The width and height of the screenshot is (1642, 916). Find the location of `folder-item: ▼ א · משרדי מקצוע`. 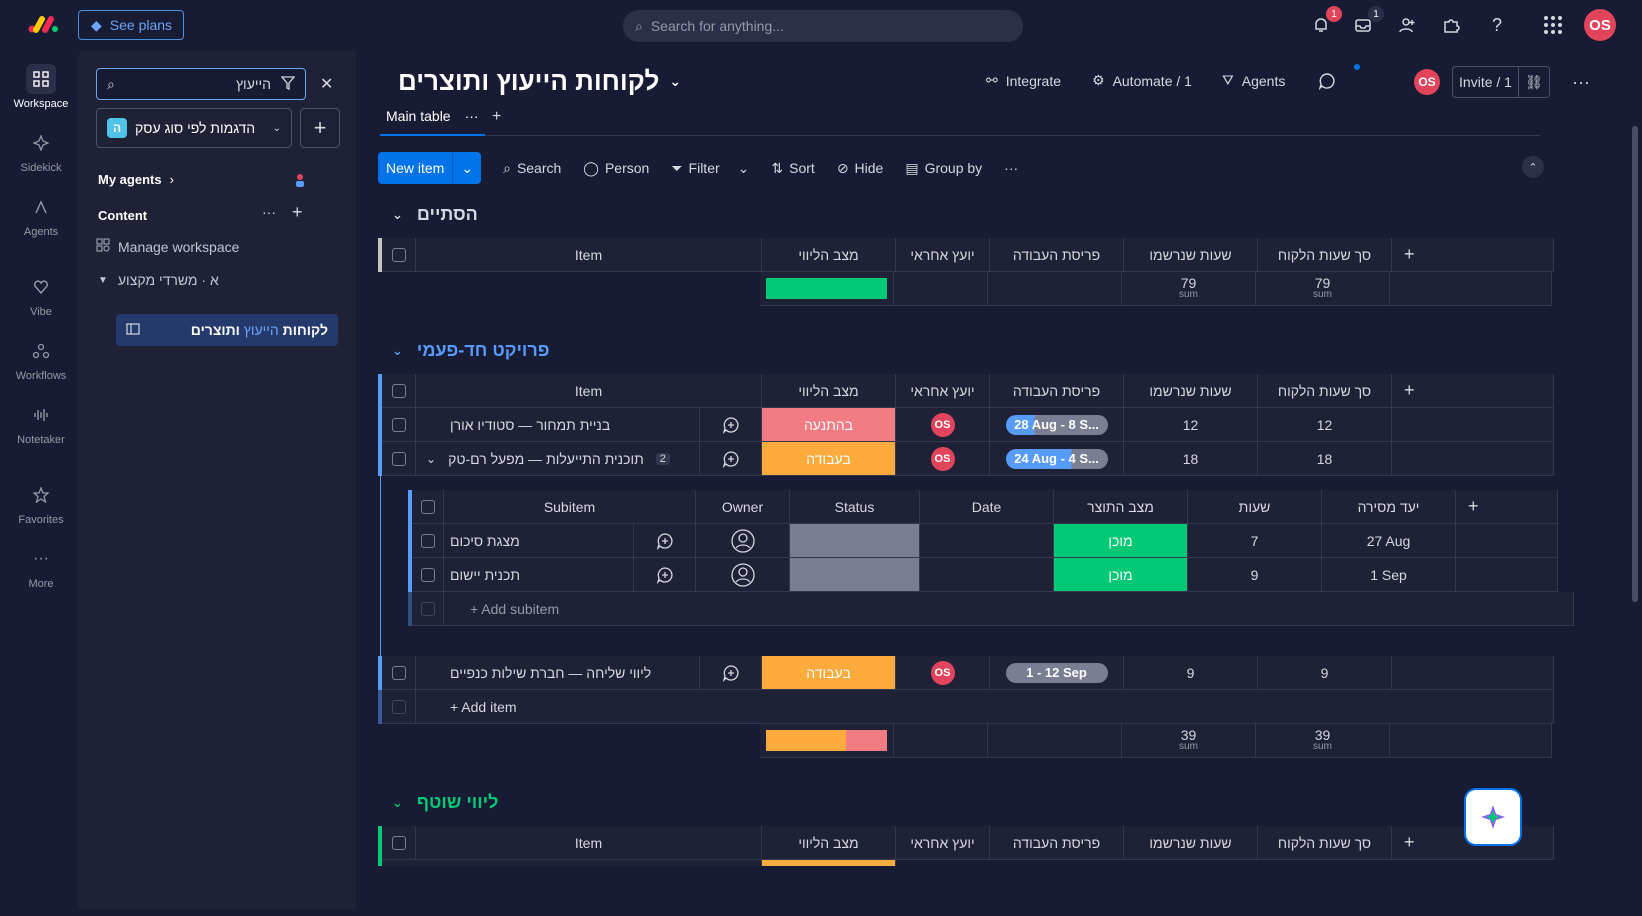

folder-item: ▼ א · משרדי מקצוע is located at coordinates (158, 280).